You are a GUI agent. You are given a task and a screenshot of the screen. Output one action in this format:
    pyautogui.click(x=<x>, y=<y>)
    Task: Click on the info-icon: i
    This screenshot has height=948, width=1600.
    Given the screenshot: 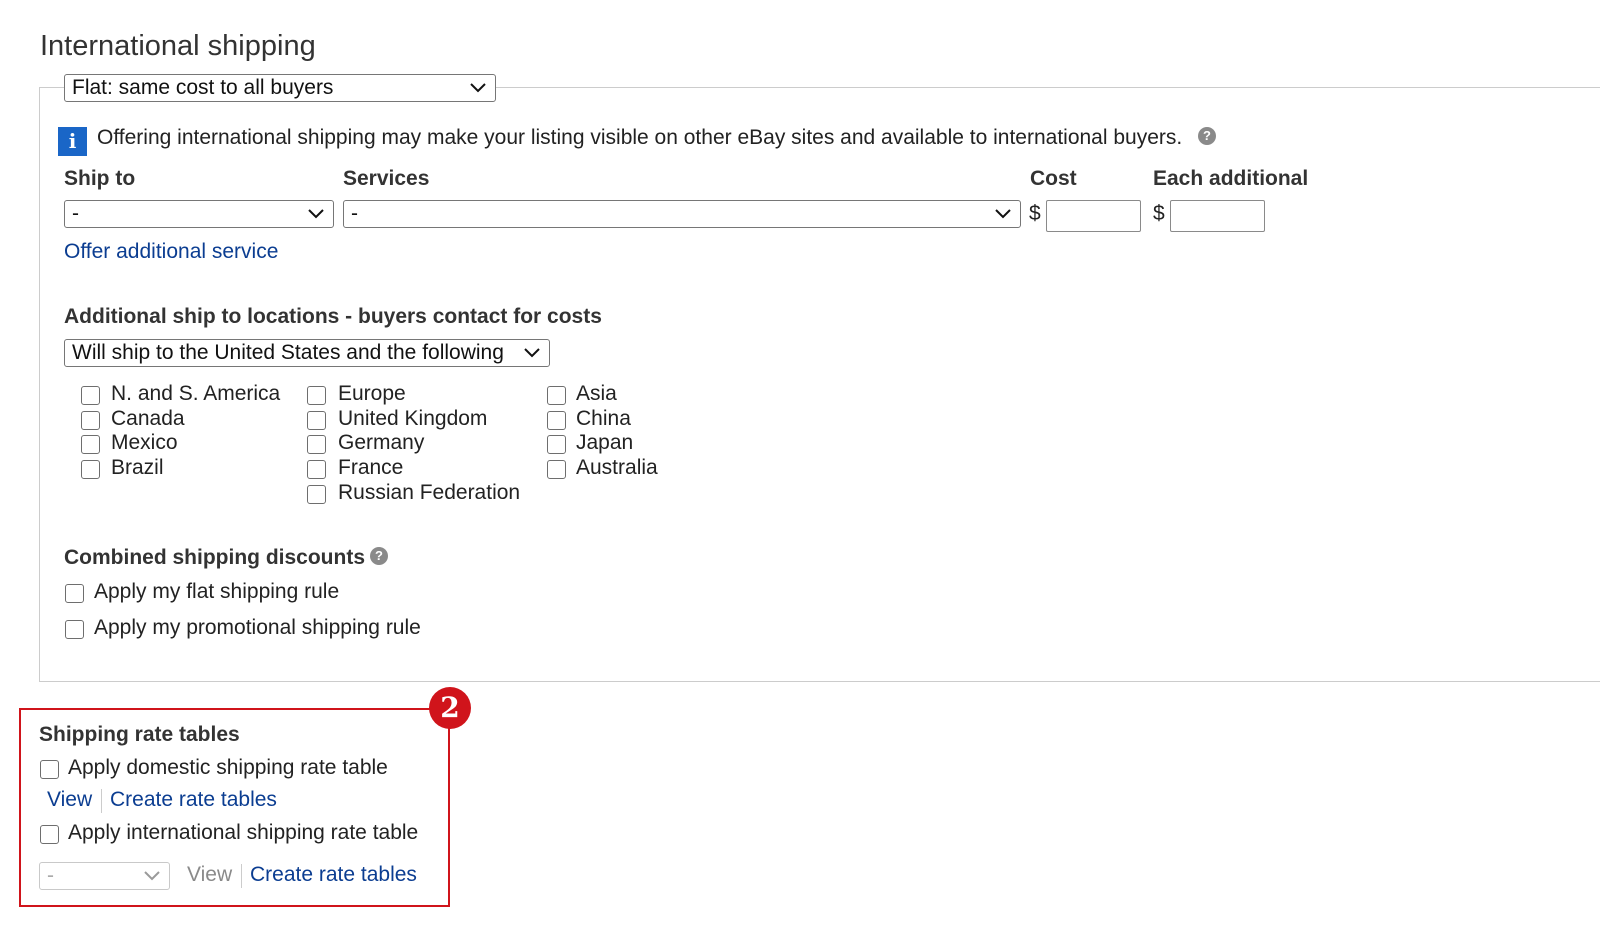 What is the action you would take?
    pyautogui.click(x=72, y=141)
    